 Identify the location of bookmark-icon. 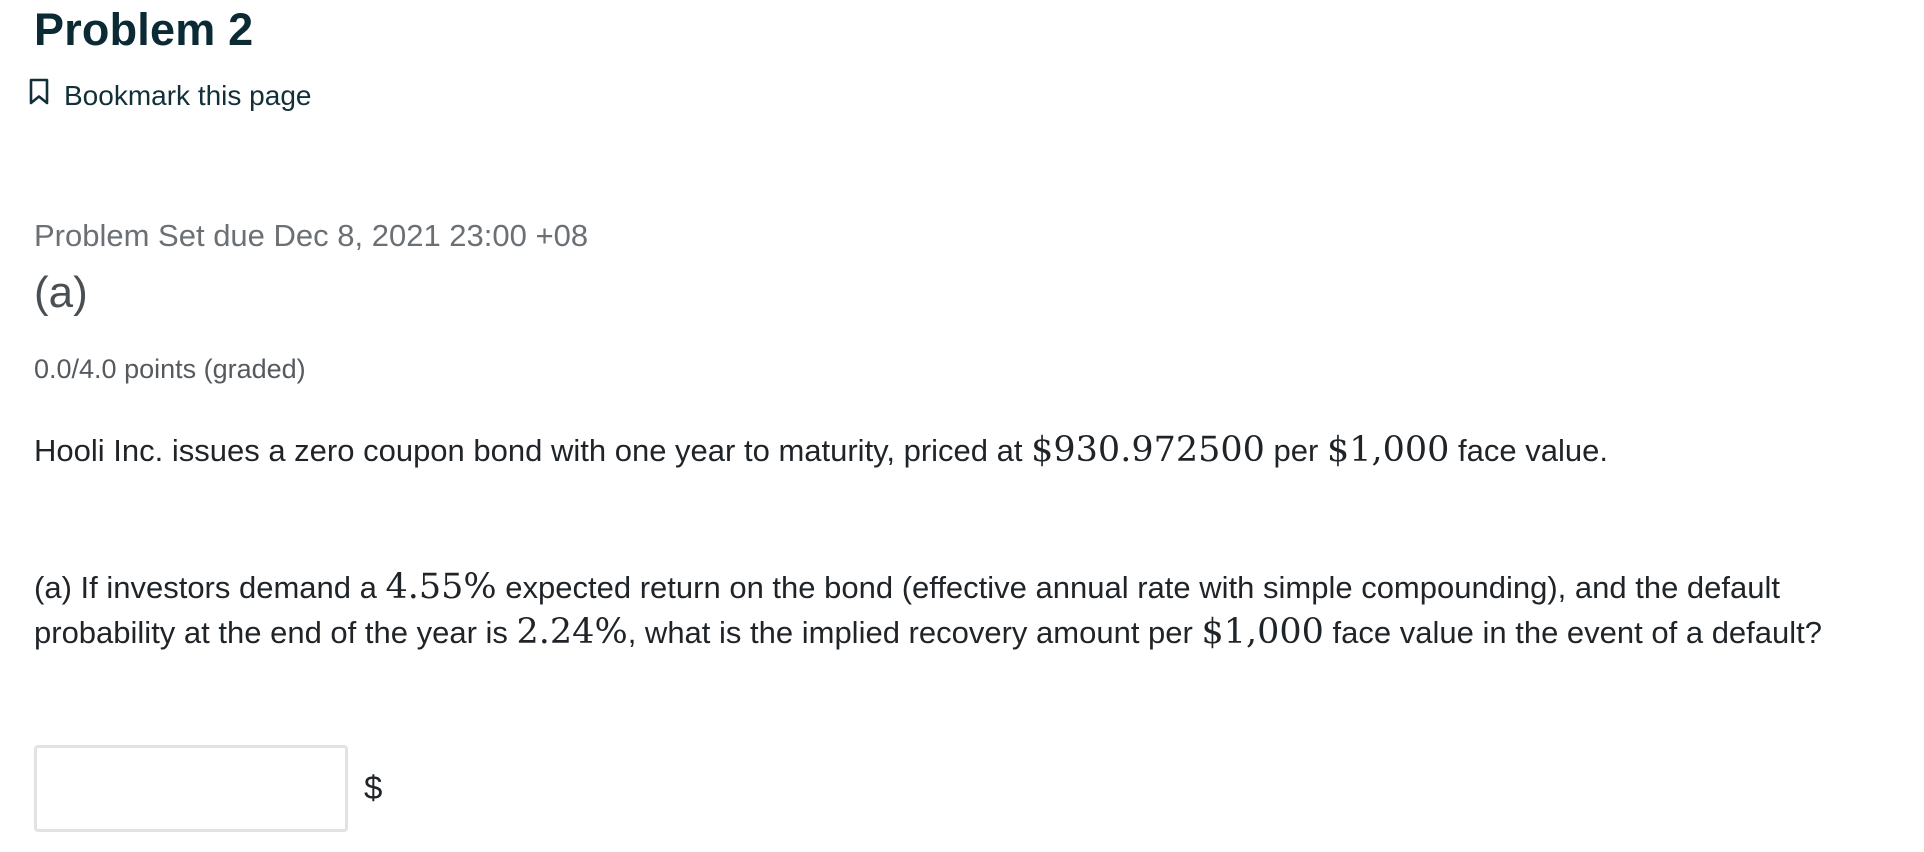
(39, 95).